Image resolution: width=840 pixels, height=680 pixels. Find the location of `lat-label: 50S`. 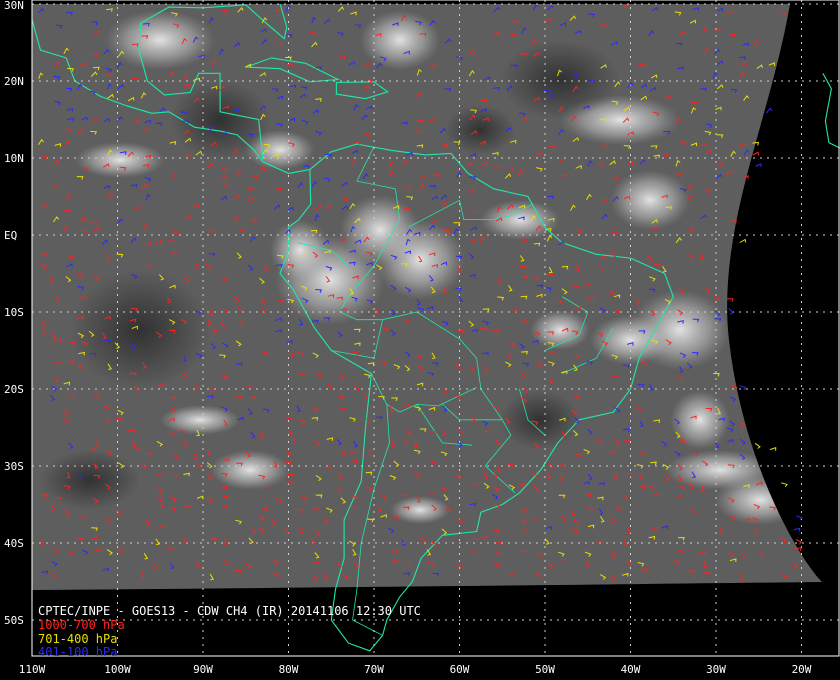

lat-label: 50S is located at coordinates (14, 620).